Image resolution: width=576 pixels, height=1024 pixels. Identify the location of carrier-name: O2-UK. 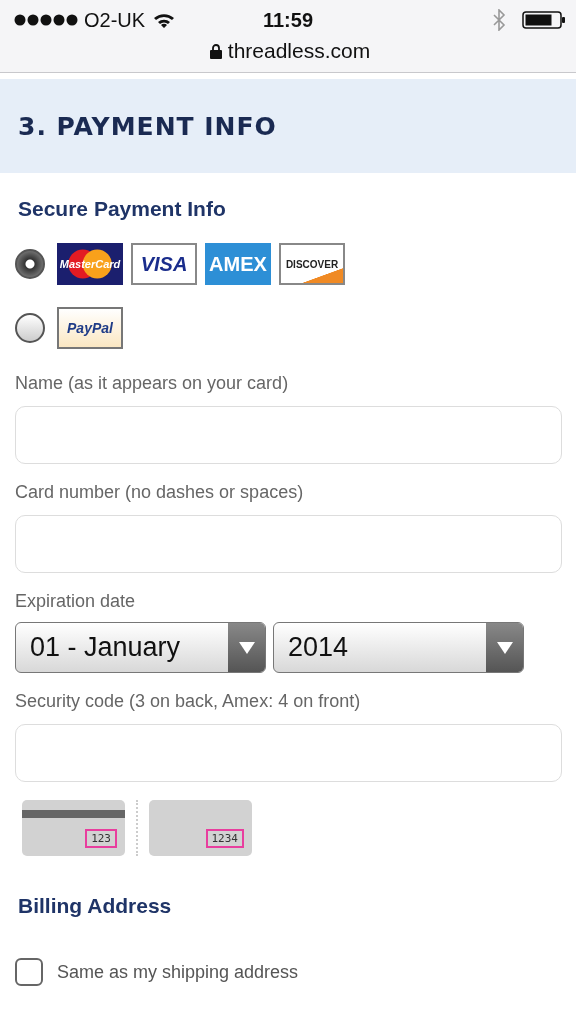
(115, 20).